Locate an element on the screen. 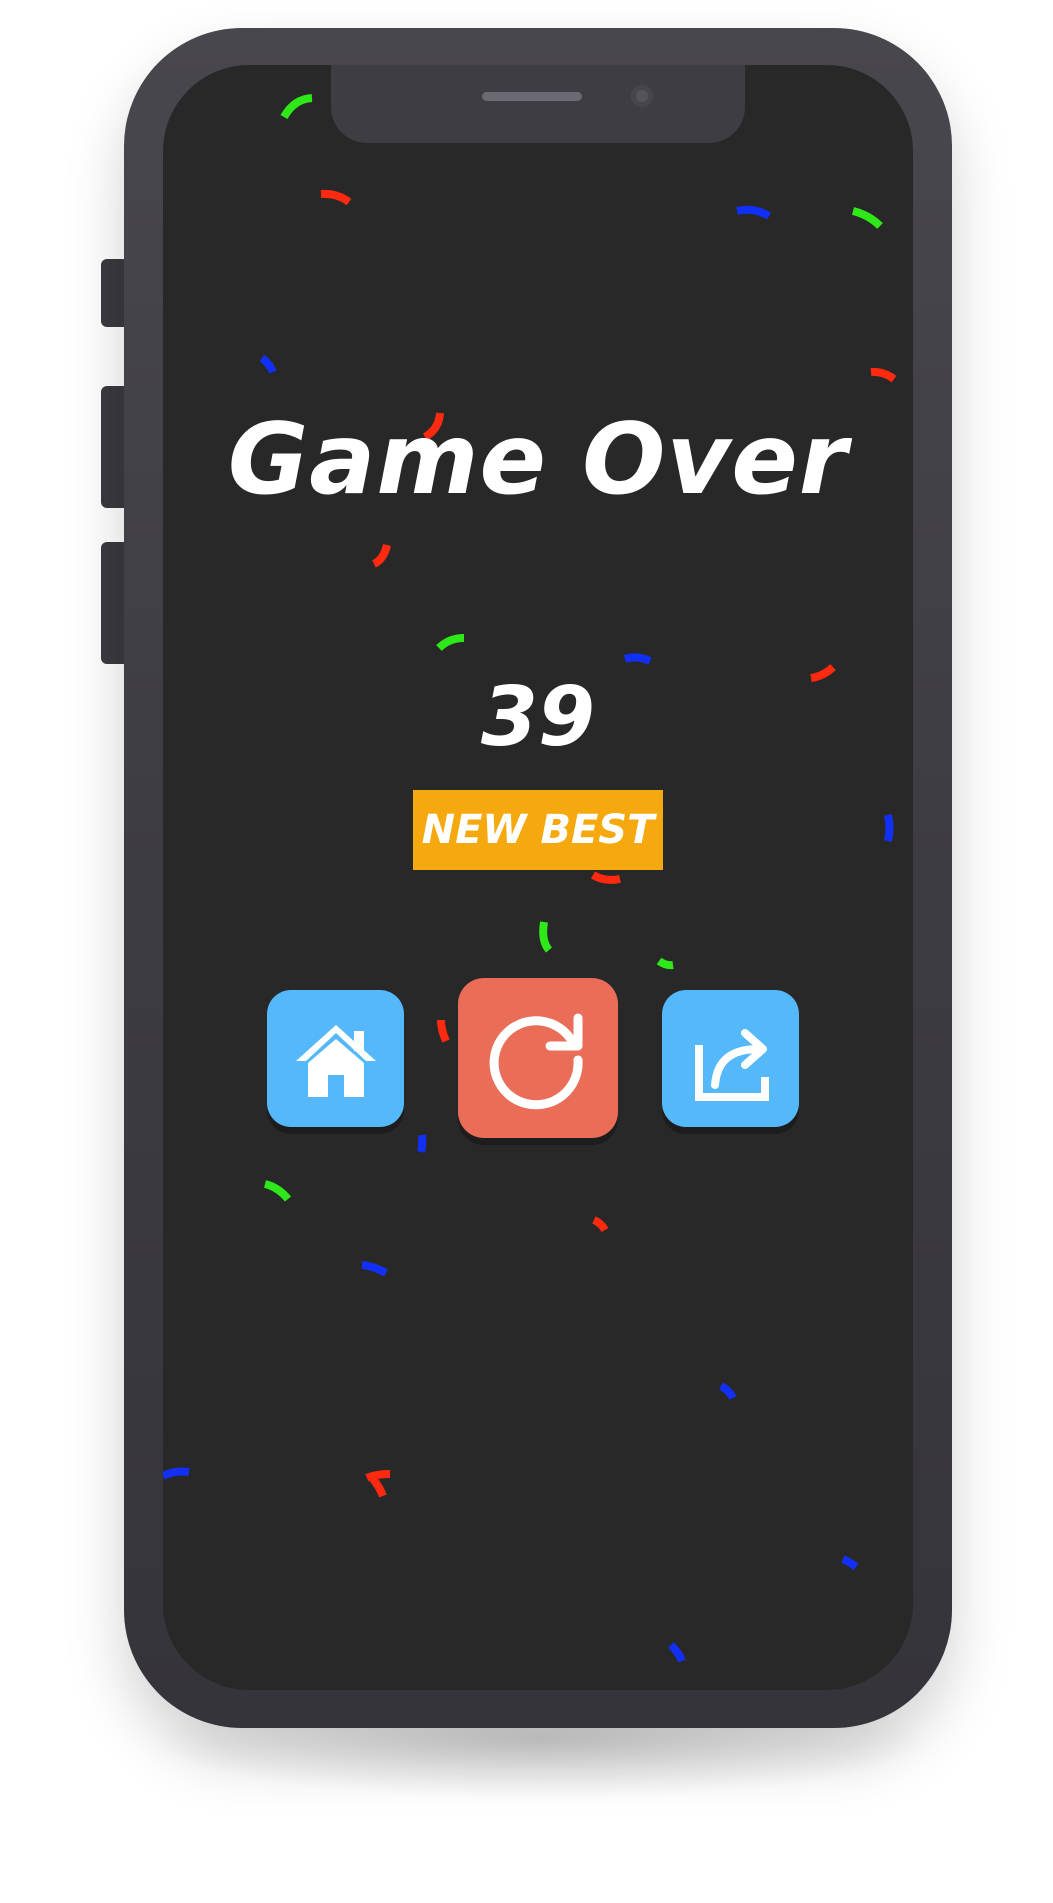 The height and width of the screenshot is (1903, 1053). new-best-badge: NEW BEST is located at coordinates (538, 830).